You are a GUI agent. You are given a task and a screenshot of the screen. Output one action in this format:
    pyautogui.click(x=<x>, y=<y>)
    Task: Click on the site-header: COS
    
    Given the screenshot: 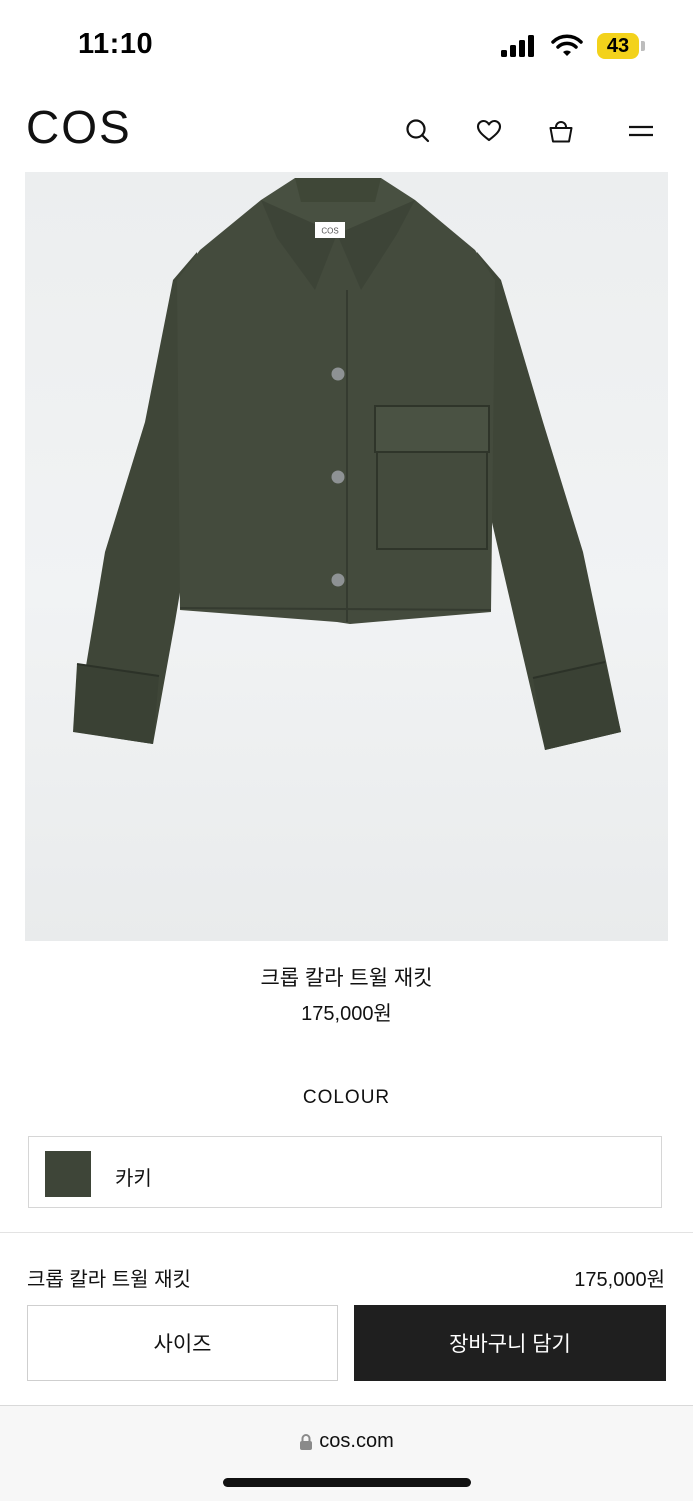 What is the action you would take?
    pyautogui.click(x=346, y=131)
    